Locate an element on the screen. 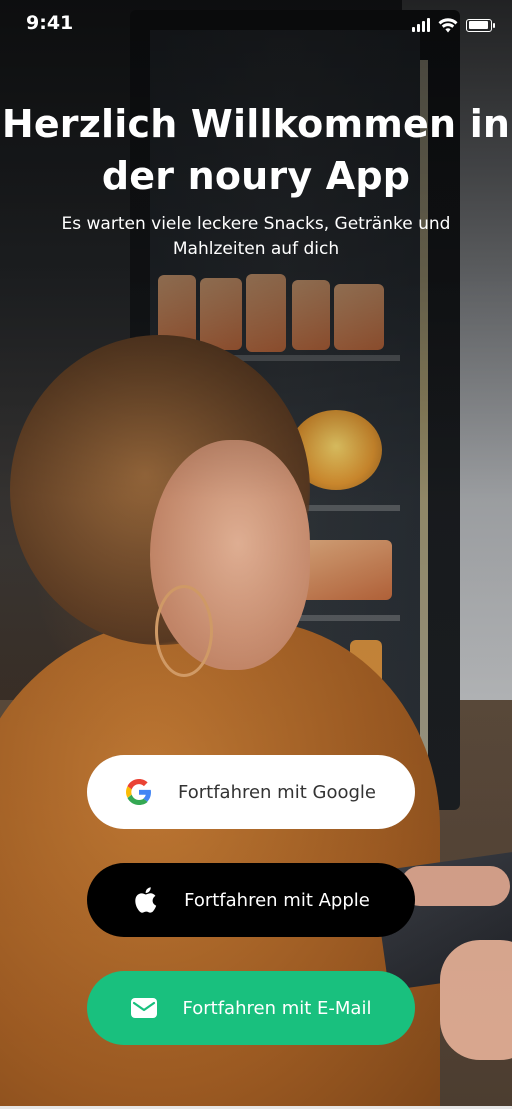  wifi-icon is located at coordinates (448, 24).